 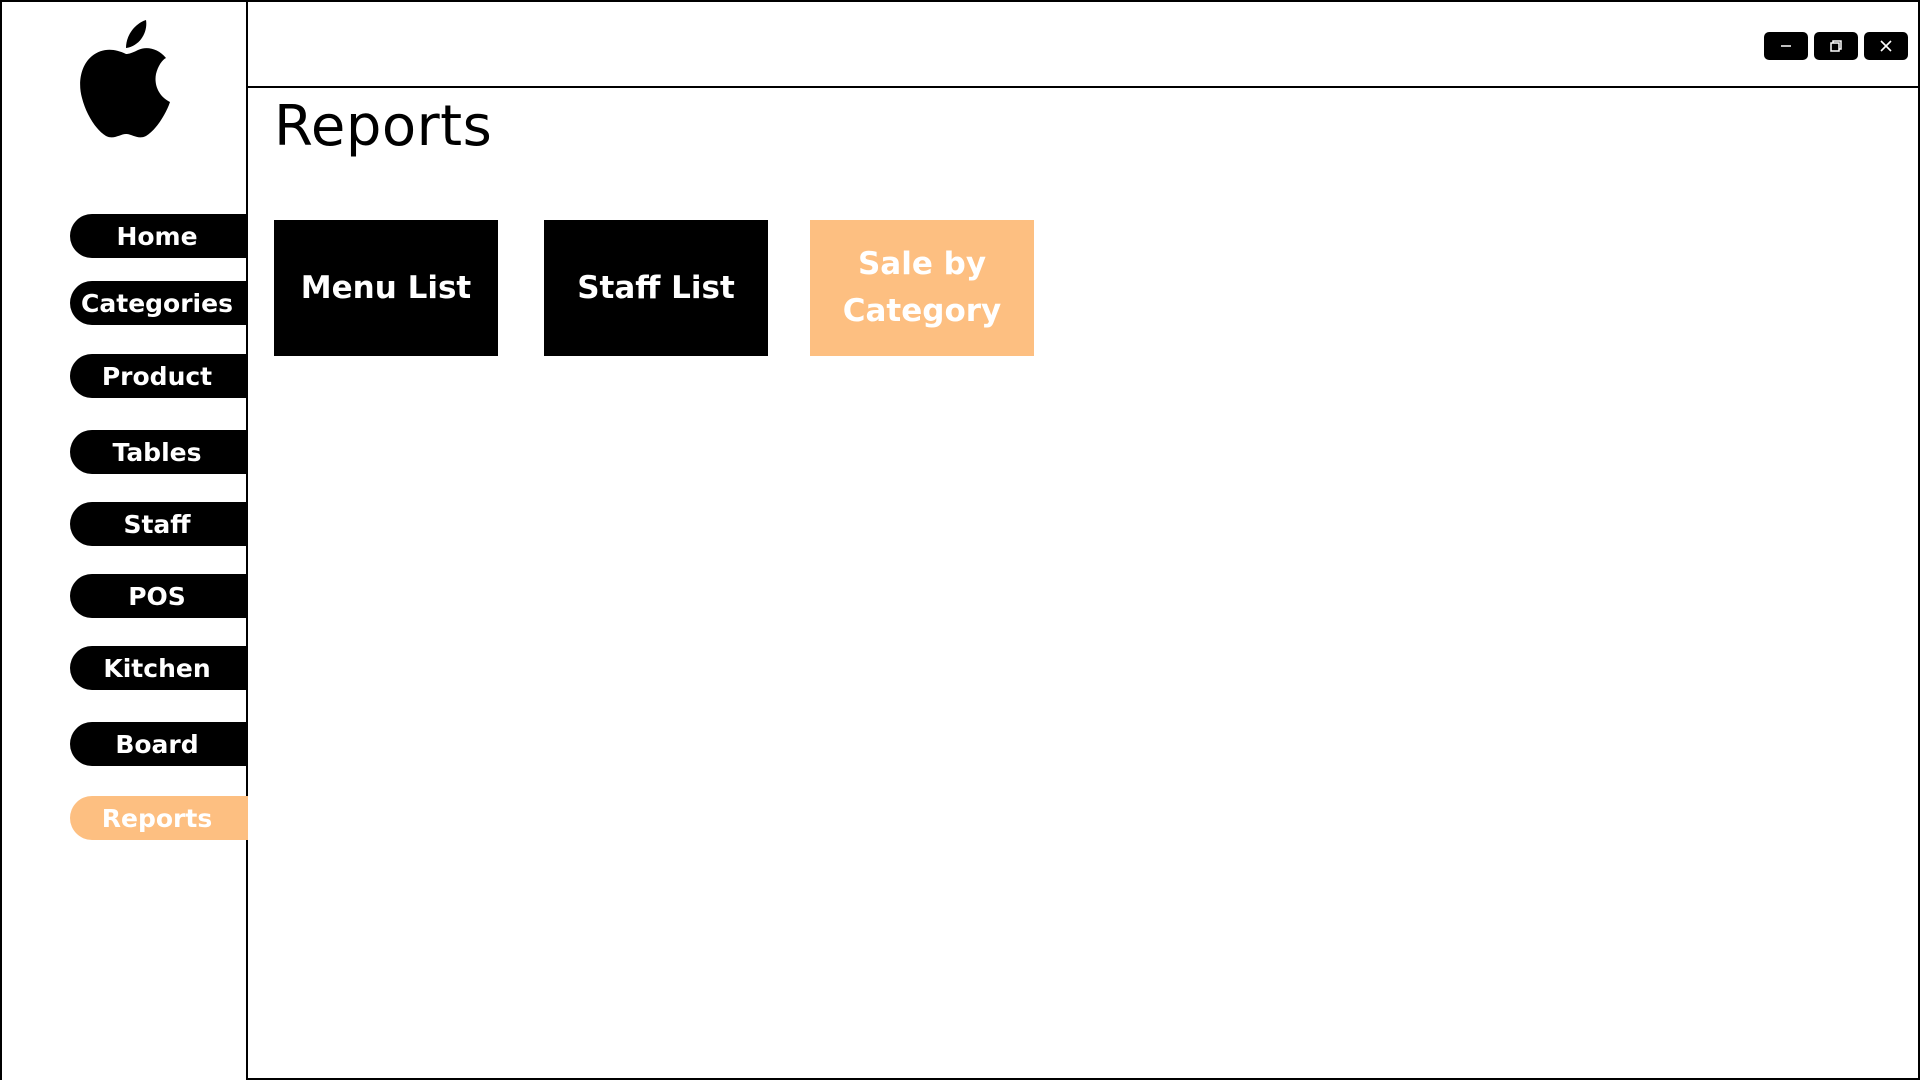 I want to click on menu-list-button: Menu List, so click(x=386, y=288).